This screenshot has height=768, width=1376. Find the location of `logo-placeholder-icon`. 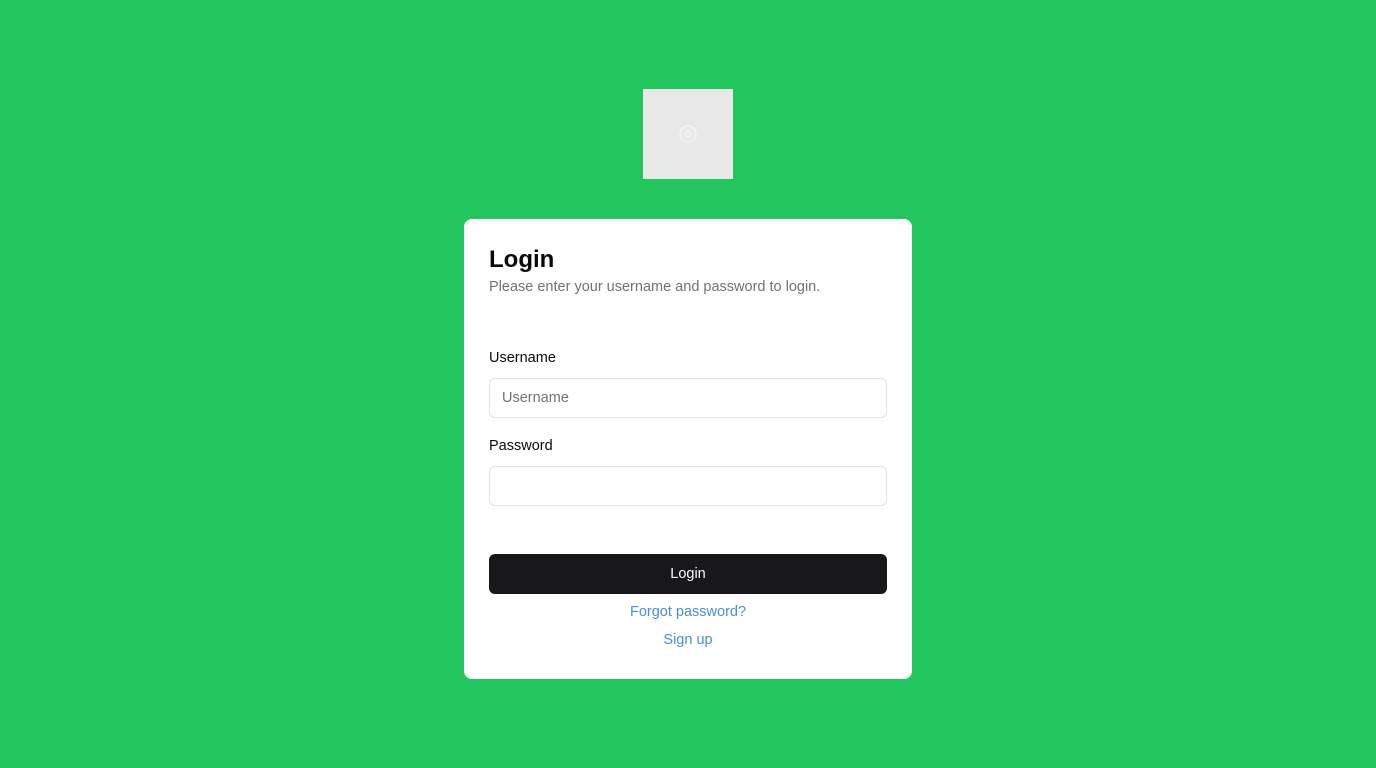

logo-placeholder-icon is located at coordinates (688, 134).